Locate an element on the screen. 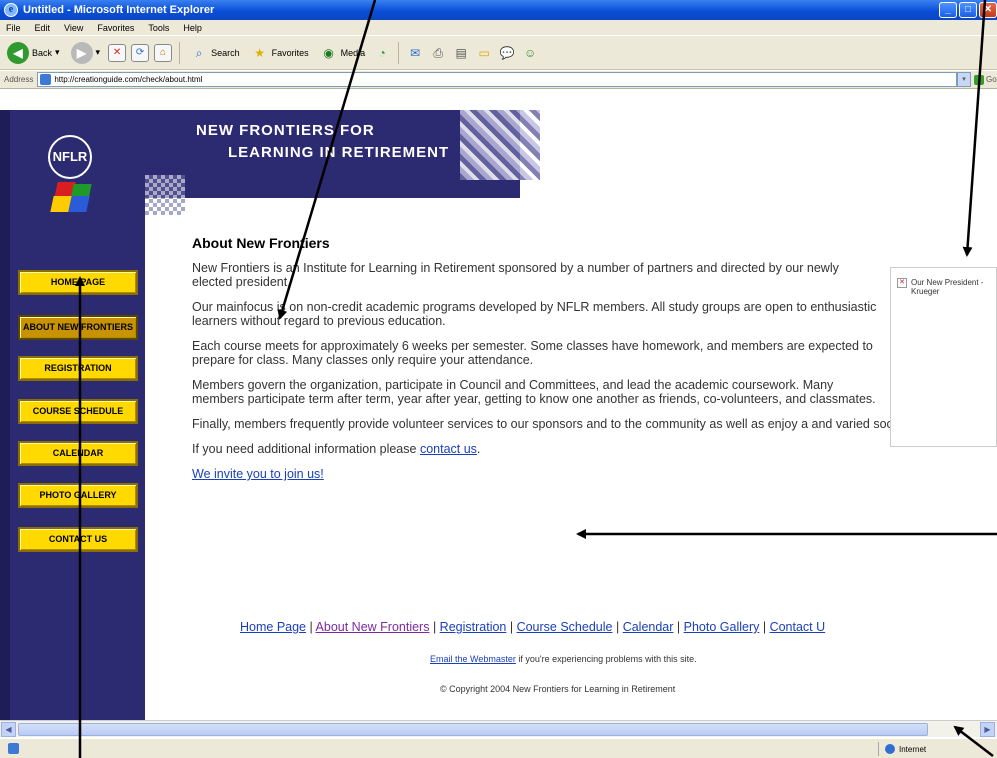 The width and height of the screenshot is (997, 758). media-button: ◉ Media is located at coordinates (343, 53).